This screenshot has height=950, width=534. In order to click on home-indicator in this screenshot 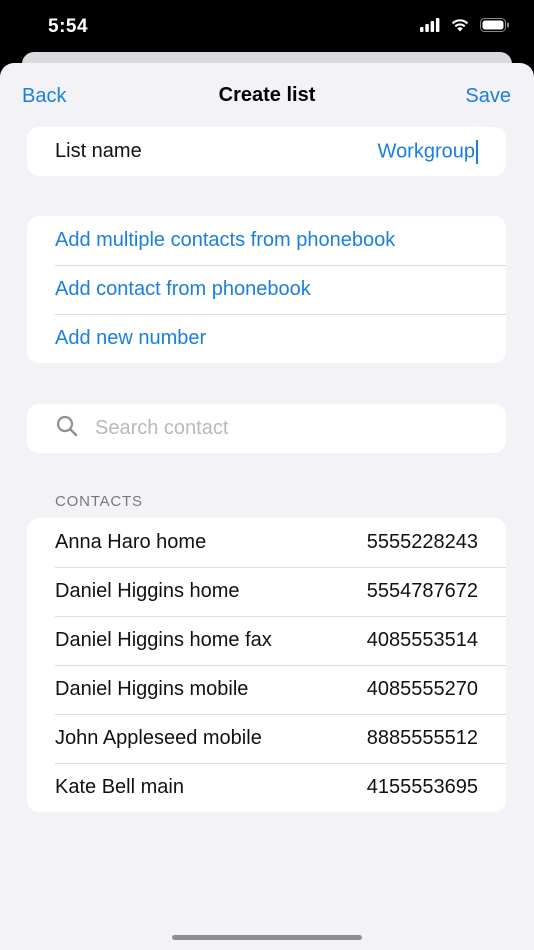, I will do `click(267, 937)`.